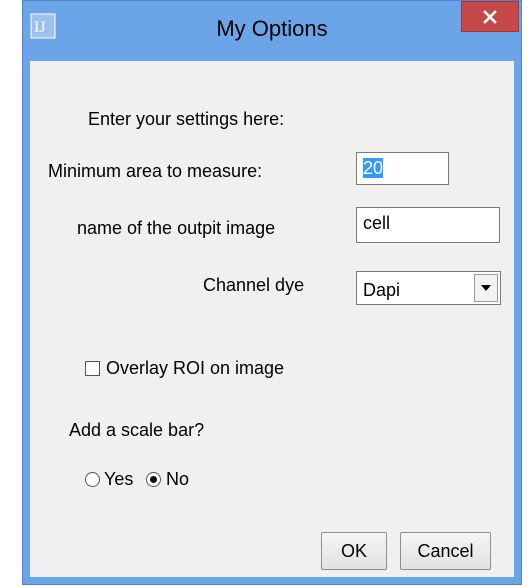 This screenshot has width=528, height=587. What do you see at coordinates (382, 290) in the screenshot?
I see `channel-dye-value: Dapi` at bounding box center [382, 290].